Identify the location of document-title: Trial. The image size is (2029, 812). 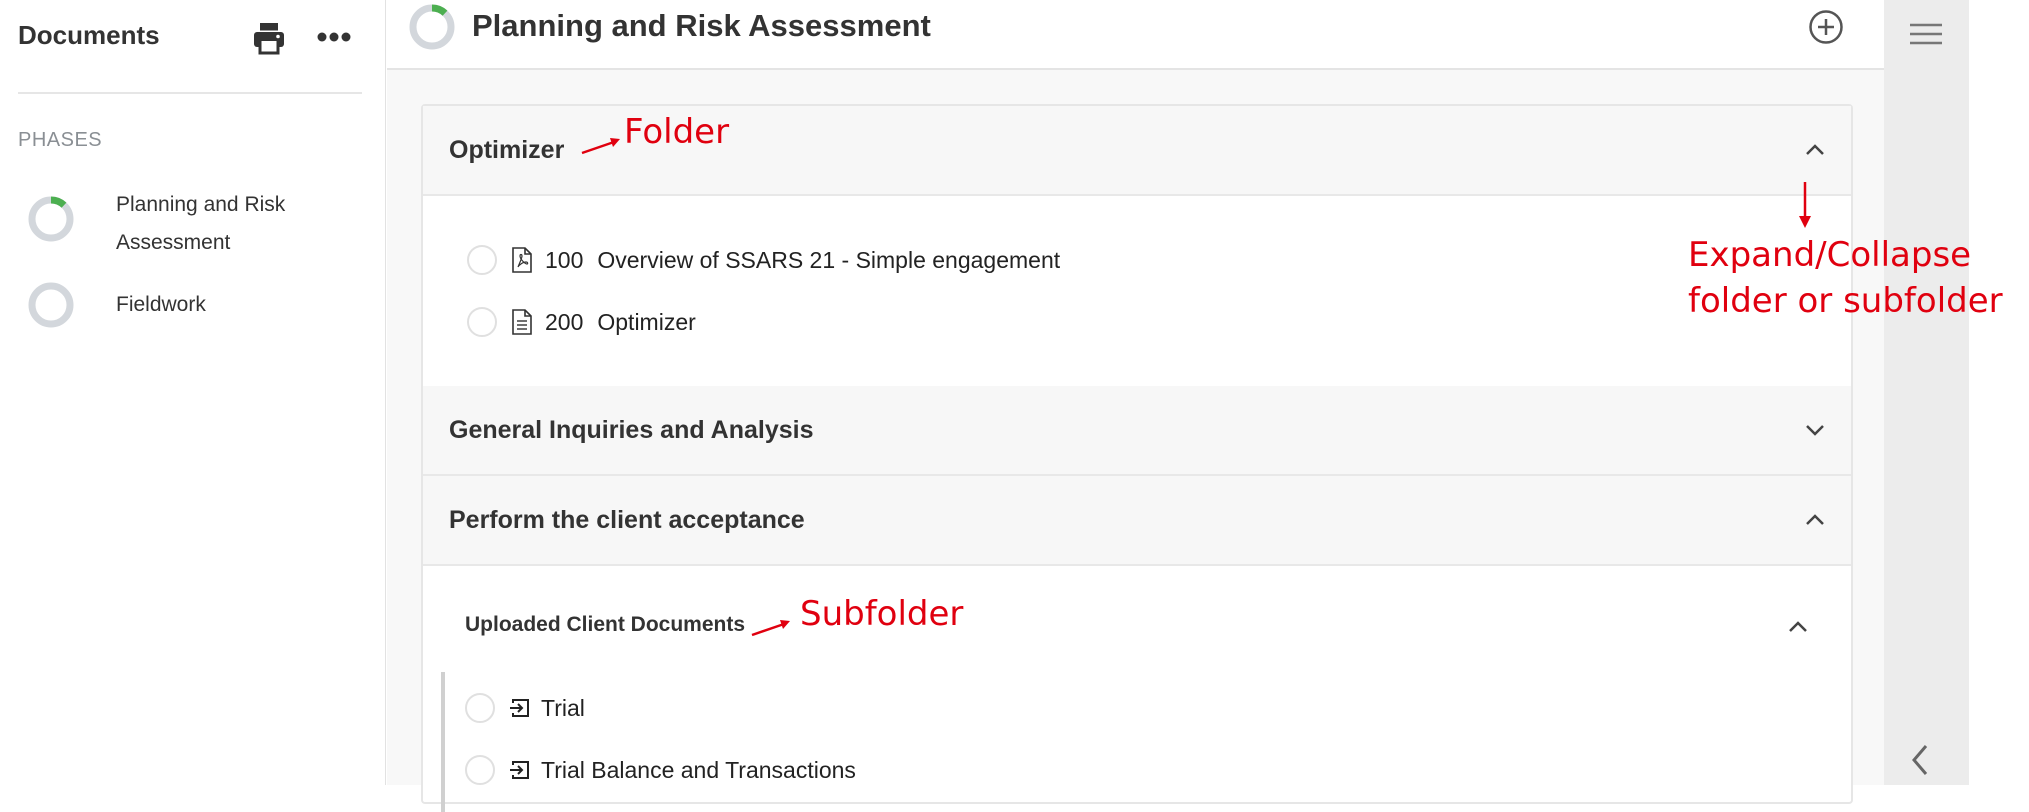
(563, 708).